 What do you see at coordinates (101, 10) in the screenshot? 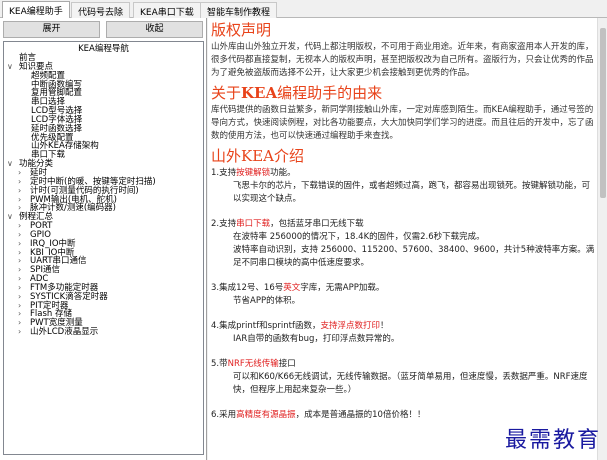
I see `tab-code-remove: 代码号去除` at bounding box center [101, 10].